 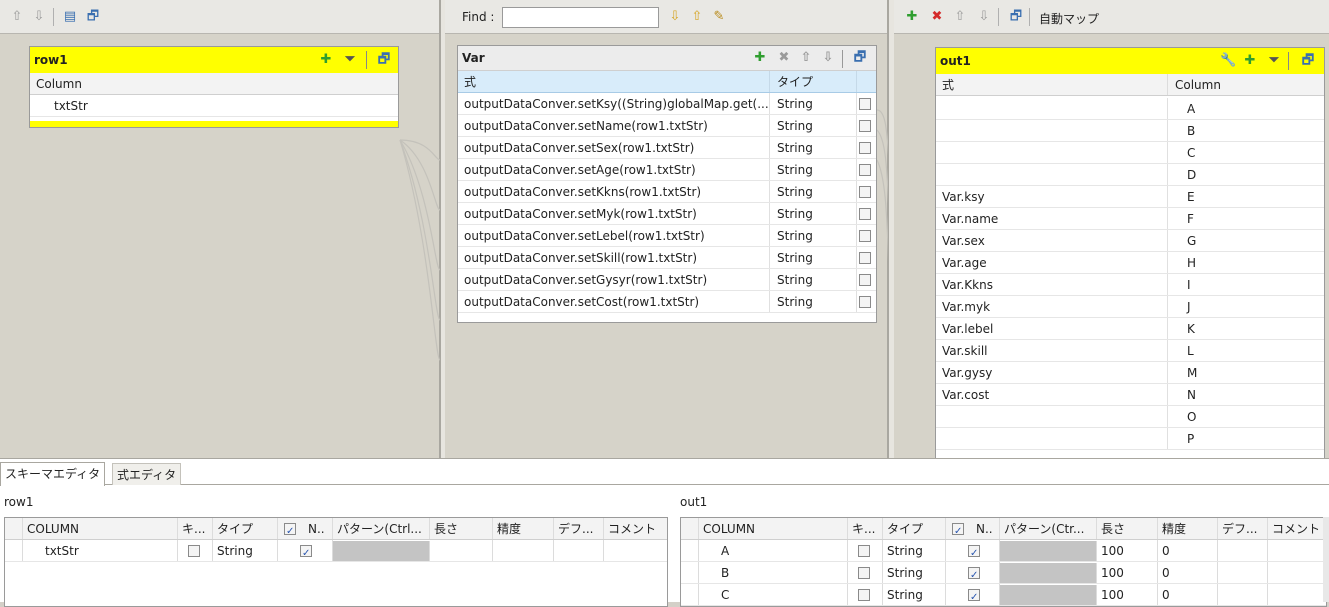 I want to click on table-row: Var.lebel K, so click(x=1130, y=329).